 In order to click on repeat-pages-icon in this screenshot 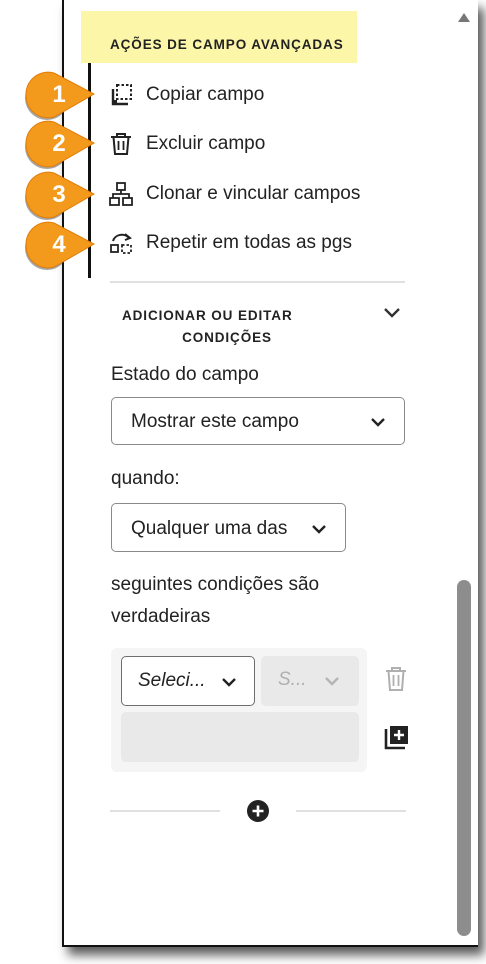, I will do `click(121, 243)`.